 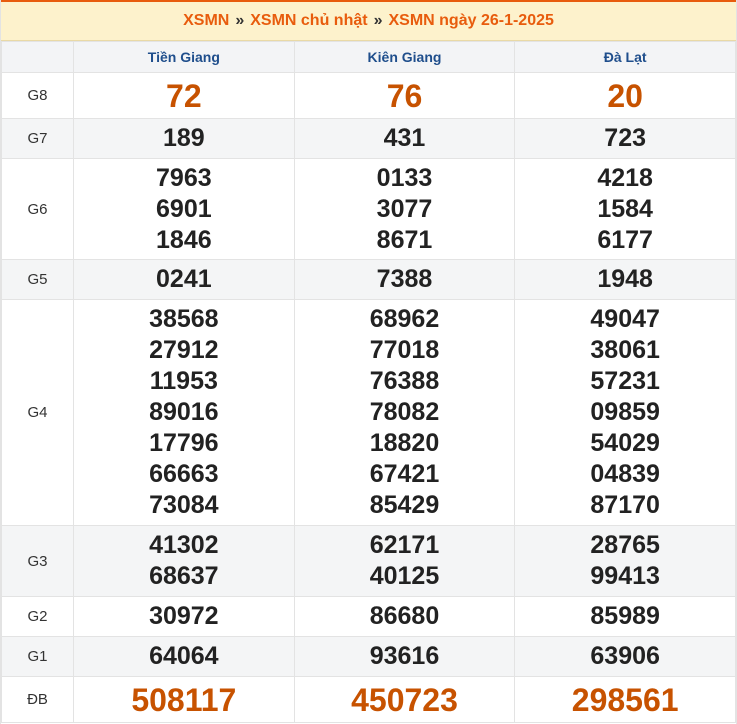 What do you see at coordinates (625, 561) in the screenshot?
I see `prize-cell: 28765 99413` at bounding box center [625, 561].